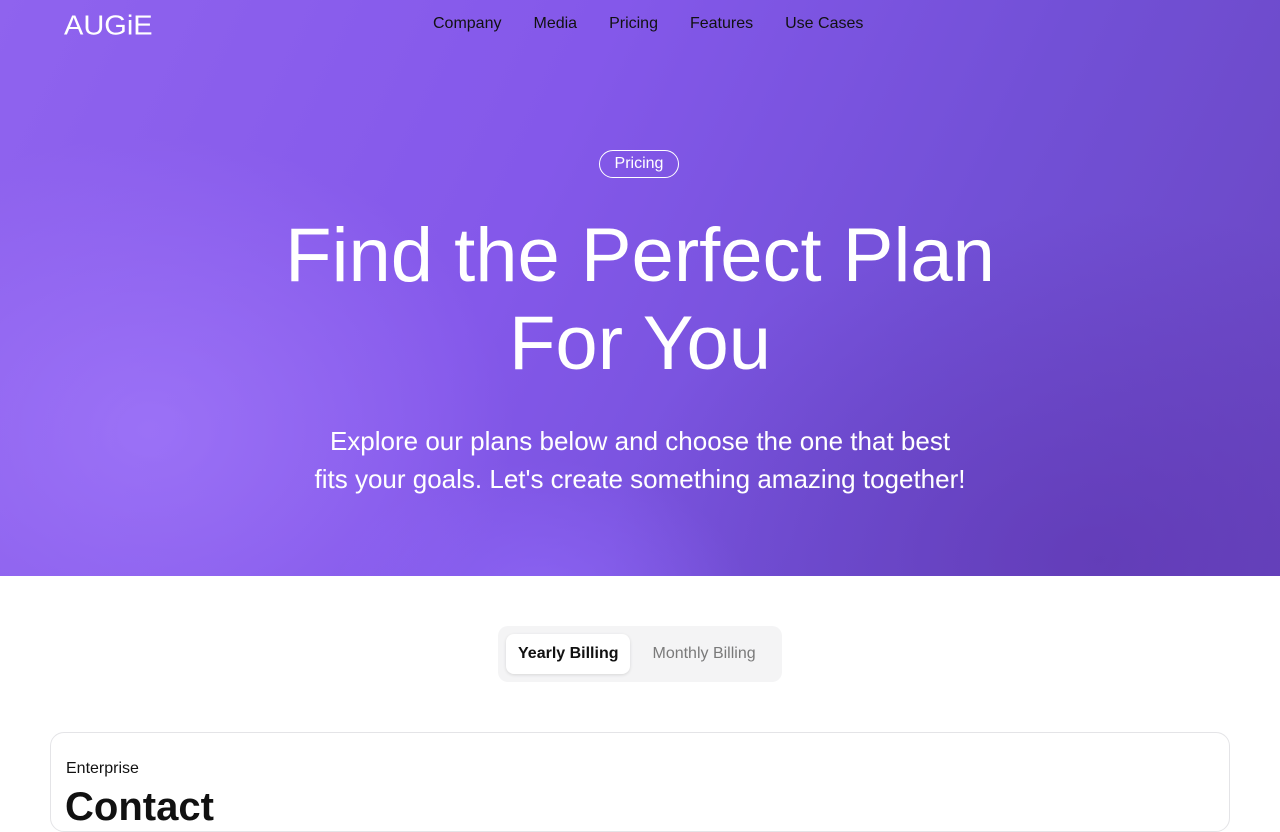  What do you see at coordinates (568, 654) in the screenshot?
I see `yearly-billing-button: Yearly Billing` at bounding box center [568, 654].